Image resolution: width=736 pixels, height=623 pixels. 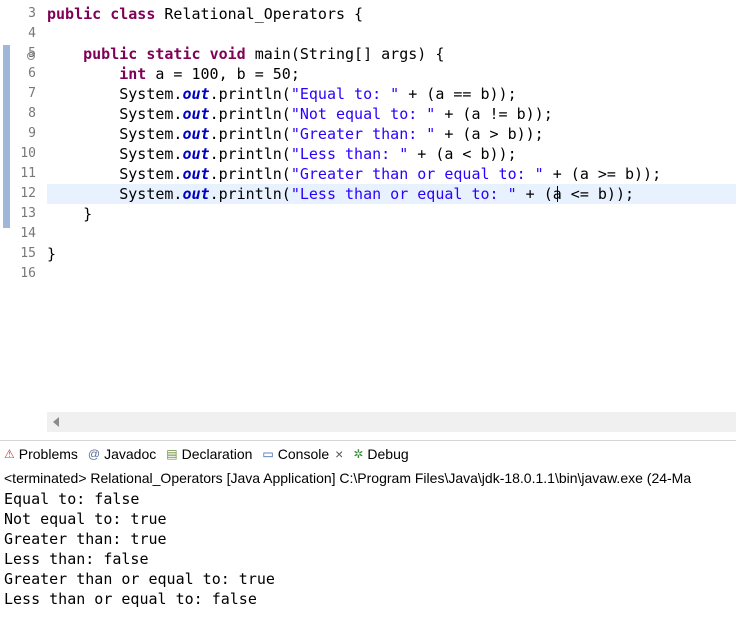 I want to click on debug-icon: ✲, so click(x=358, y=454).